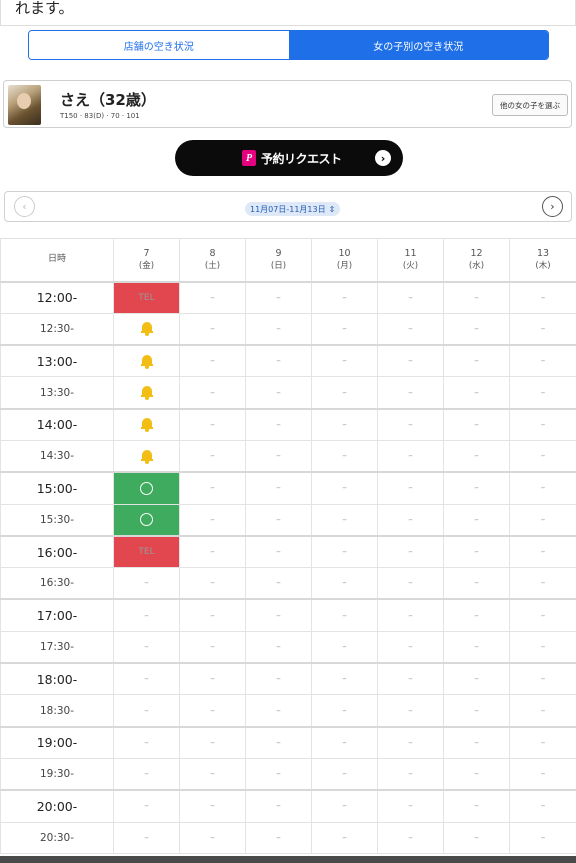 This screenshot has height=863, width=576. What do you see at coordinates (57, 456) in the screenshot?
I see `time-slot-label: 14:30-` at bounding box center [57, 456].